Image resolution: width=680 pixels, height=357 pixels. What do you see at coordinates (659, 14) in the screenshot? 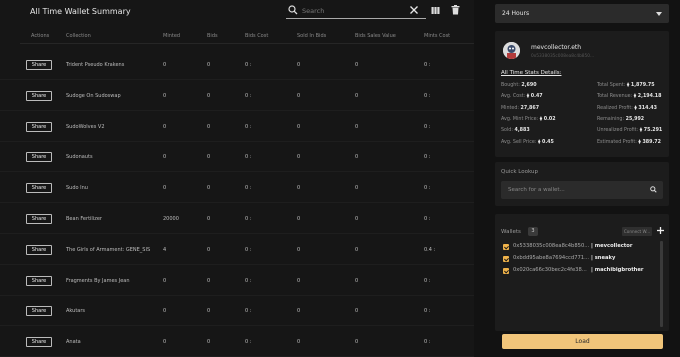
I see `caret-down-icon` at bounding box center [659, 14].